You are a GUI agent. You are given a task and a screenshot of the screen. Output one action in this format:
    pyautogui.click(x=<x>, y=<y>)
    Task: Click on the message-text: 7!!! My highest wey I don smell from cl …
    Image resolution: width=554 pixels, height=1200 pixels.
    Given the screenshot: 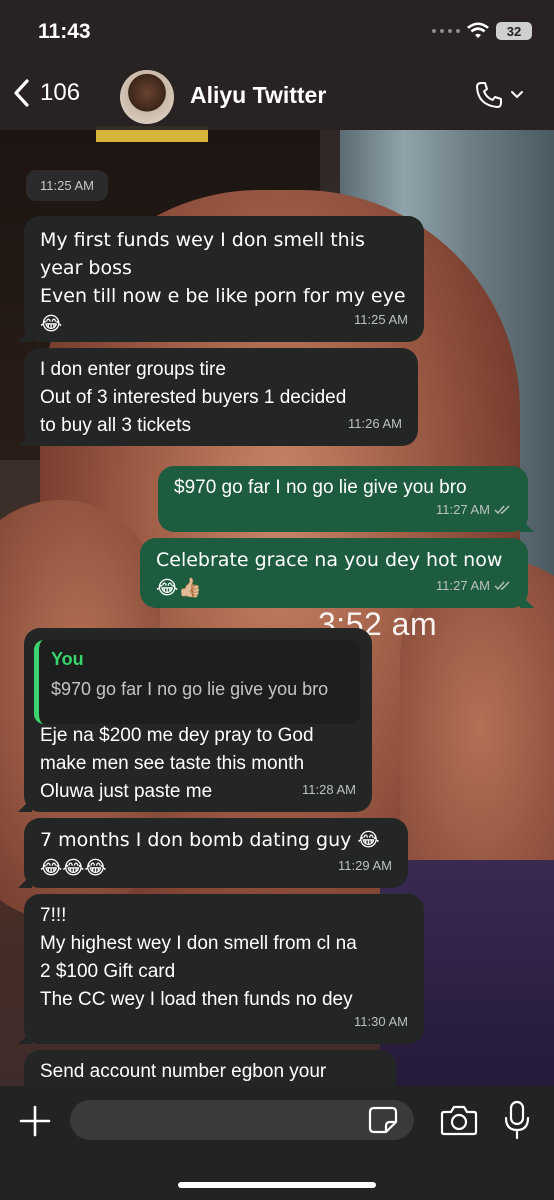 What is the action you would take?
    pyautogui.click(x=198, y=957)
    